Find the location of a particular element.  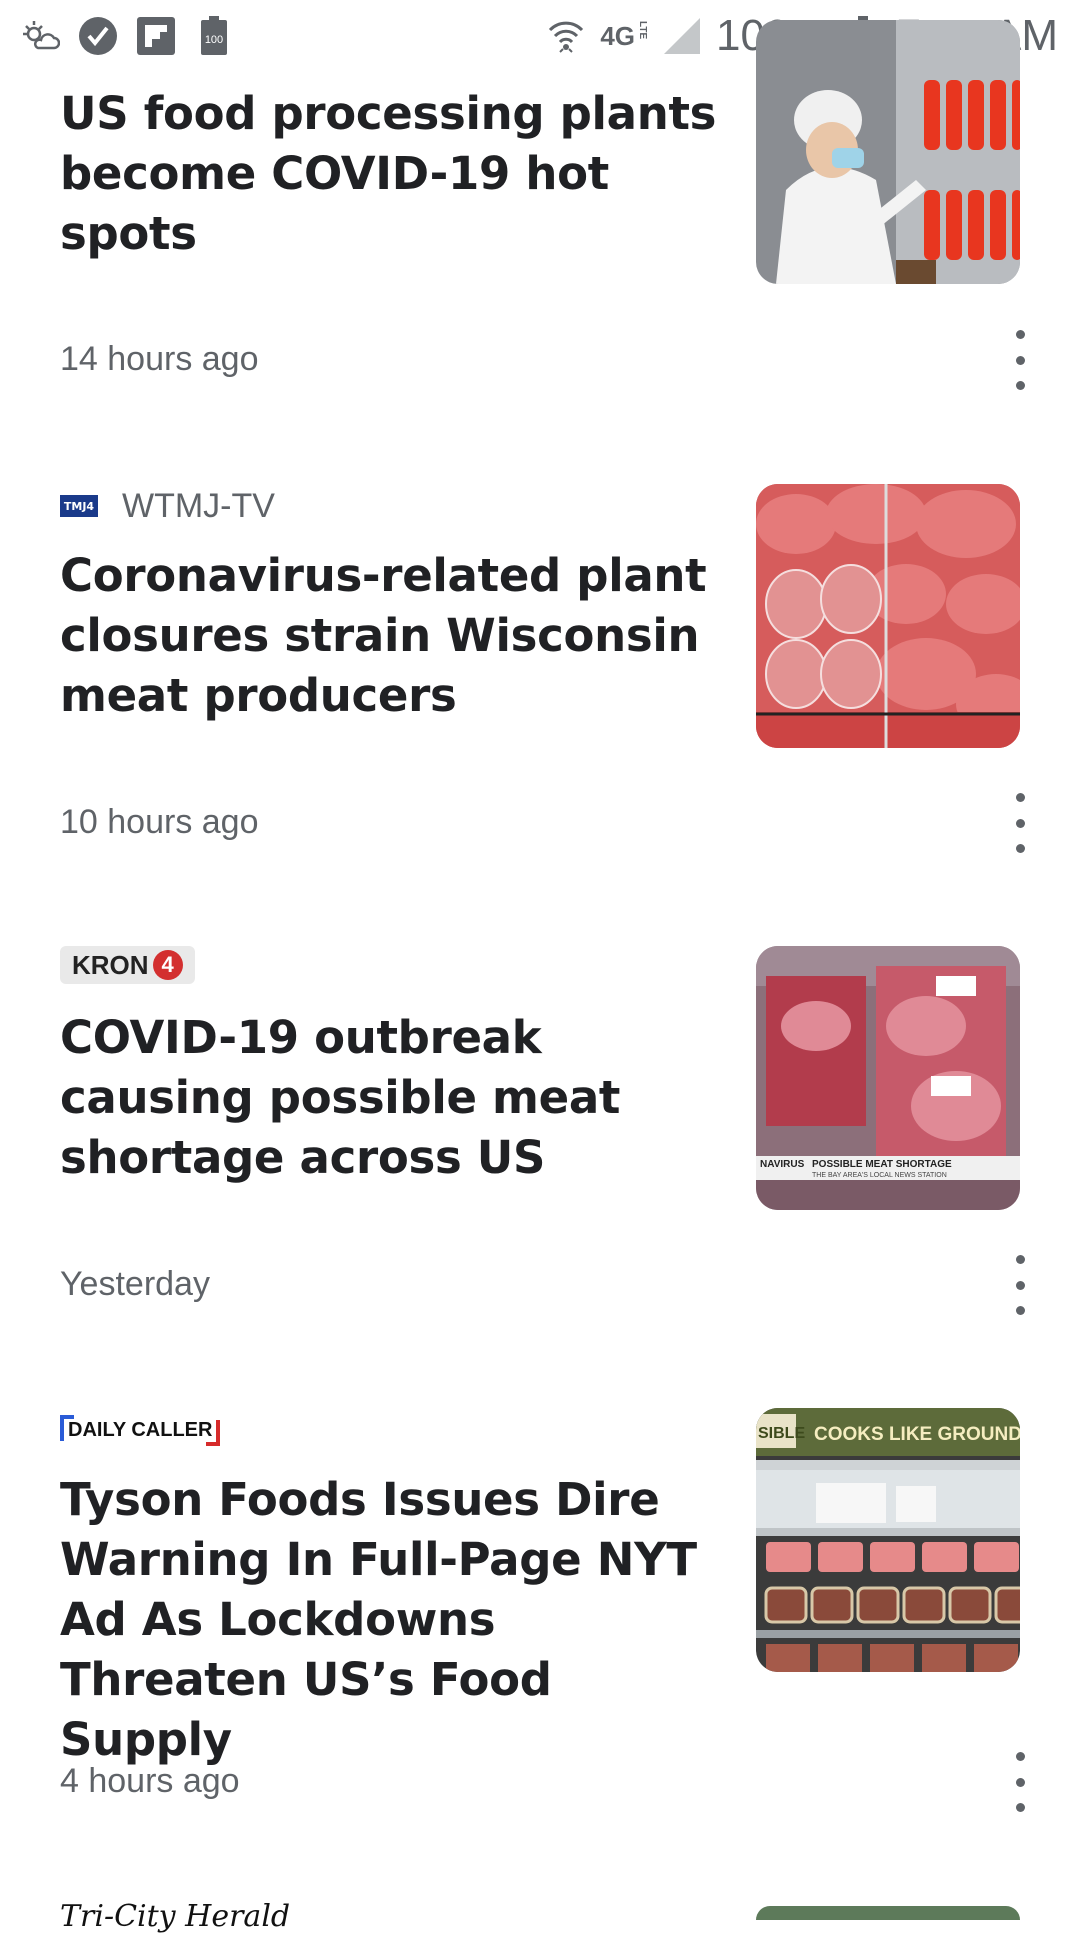

article-time: 10 hours ago is located at coordinates (159, 822).